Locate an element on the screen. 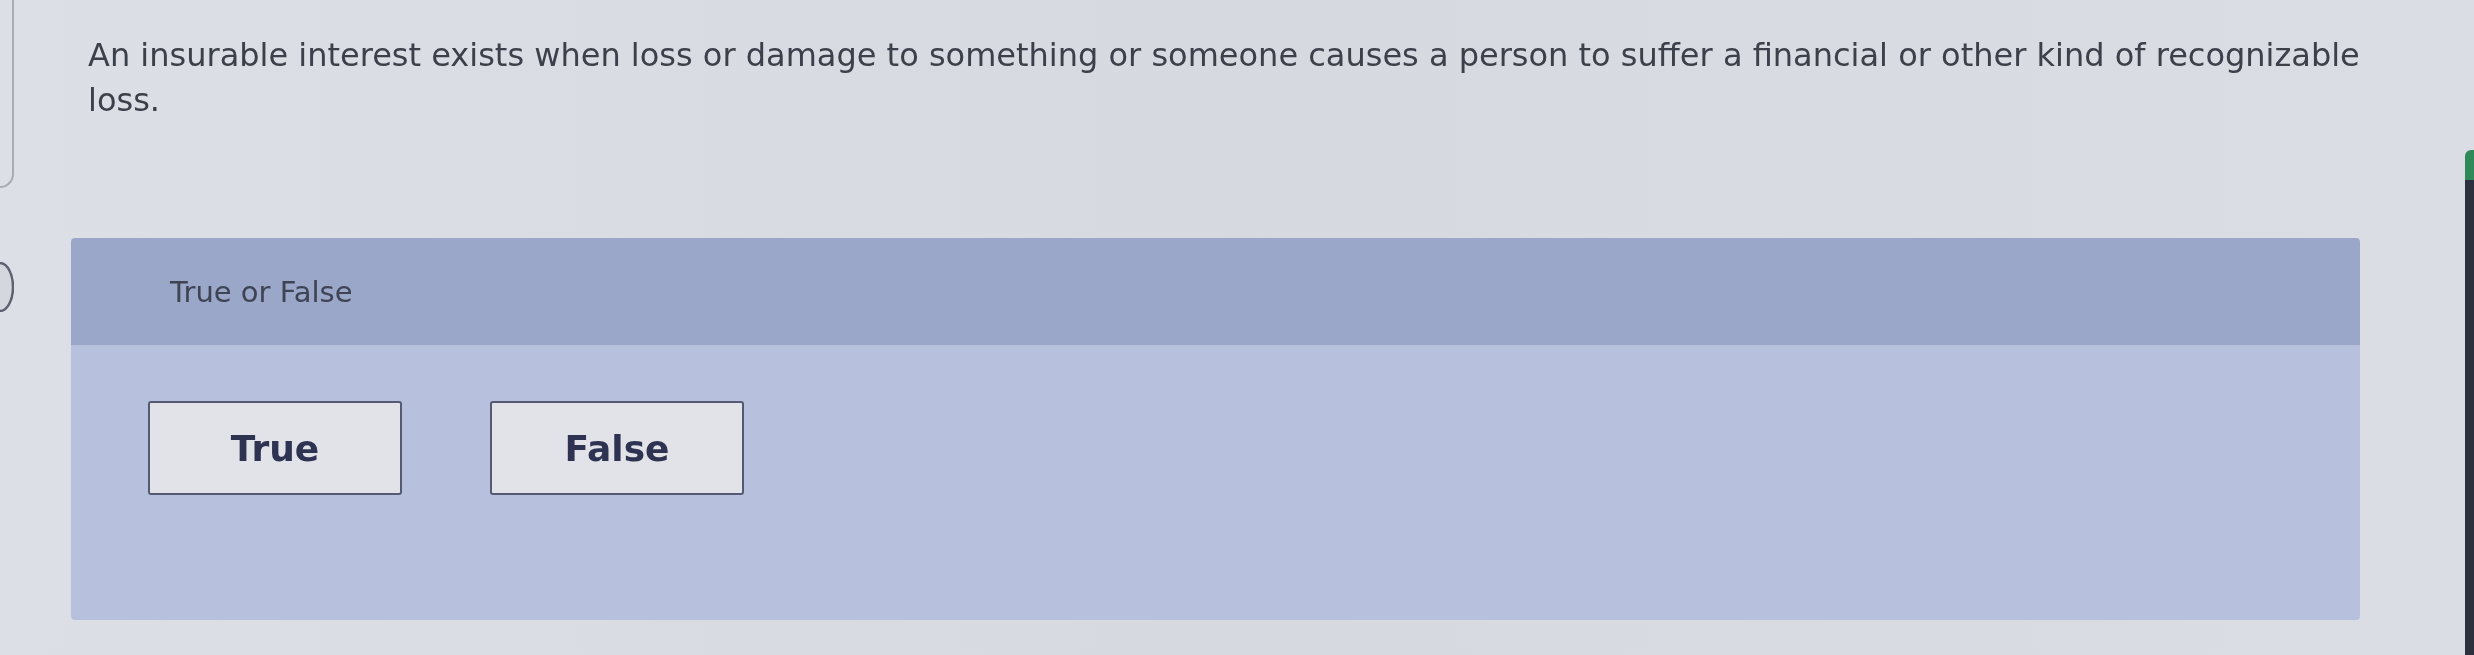  question-text: An insurable interest exists when loss or damage to something or someone causes a person to suffer a financial or other kind of recognizable loss. is located at coordinates (1224, 78).